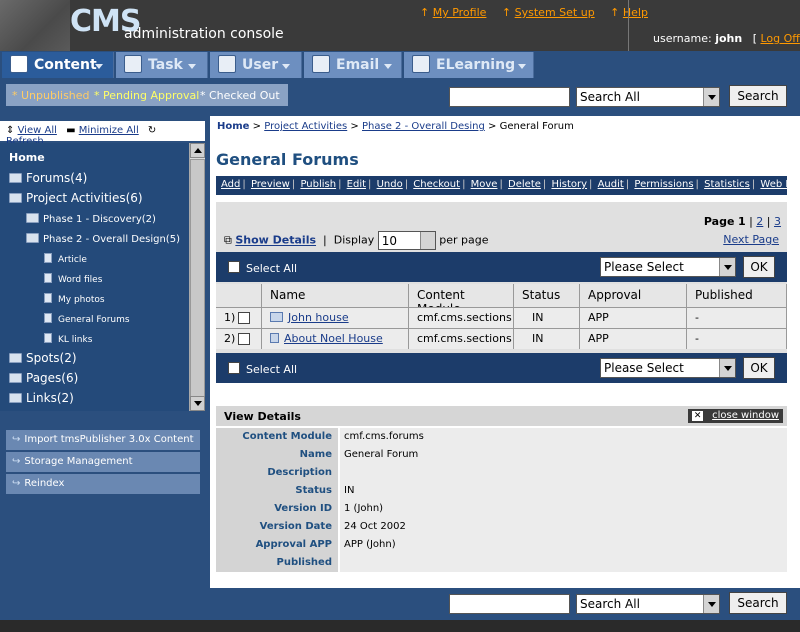  Describe the element at coordinates (777, 221) in the screenshot. I see `page-link-3: 3` at that location.